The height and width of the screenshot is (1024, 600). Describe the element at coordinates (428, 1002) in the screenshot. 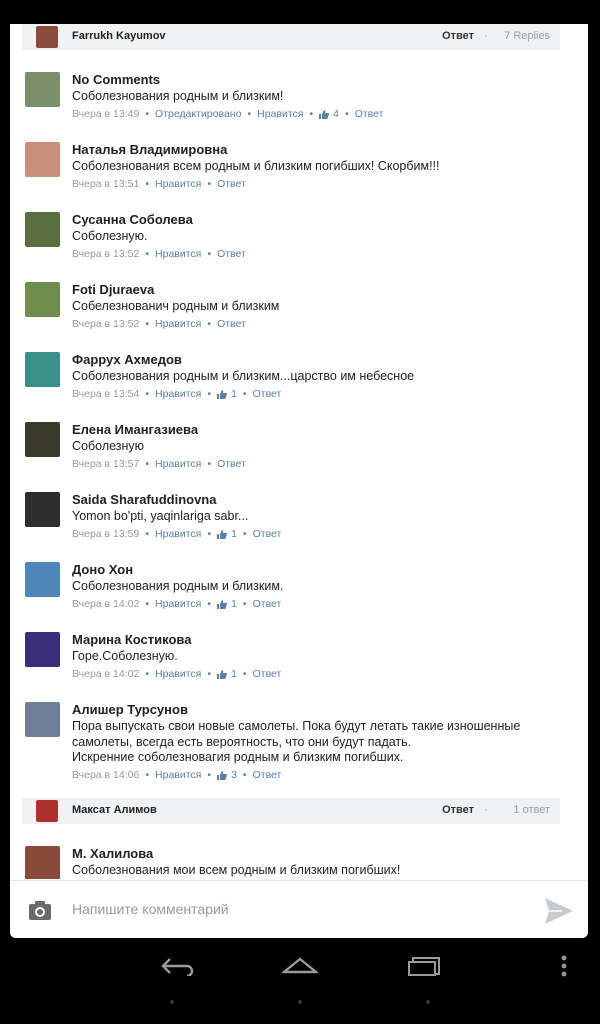

I see `indicator-dot` at that location.